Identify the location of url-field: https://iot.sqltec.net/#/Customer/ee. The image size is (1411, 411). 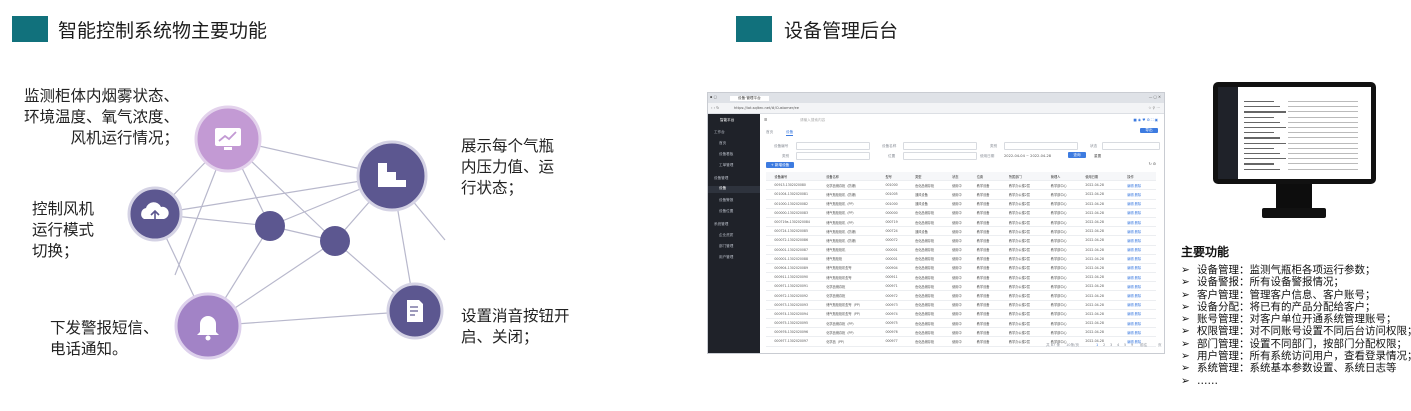
(766, 108).